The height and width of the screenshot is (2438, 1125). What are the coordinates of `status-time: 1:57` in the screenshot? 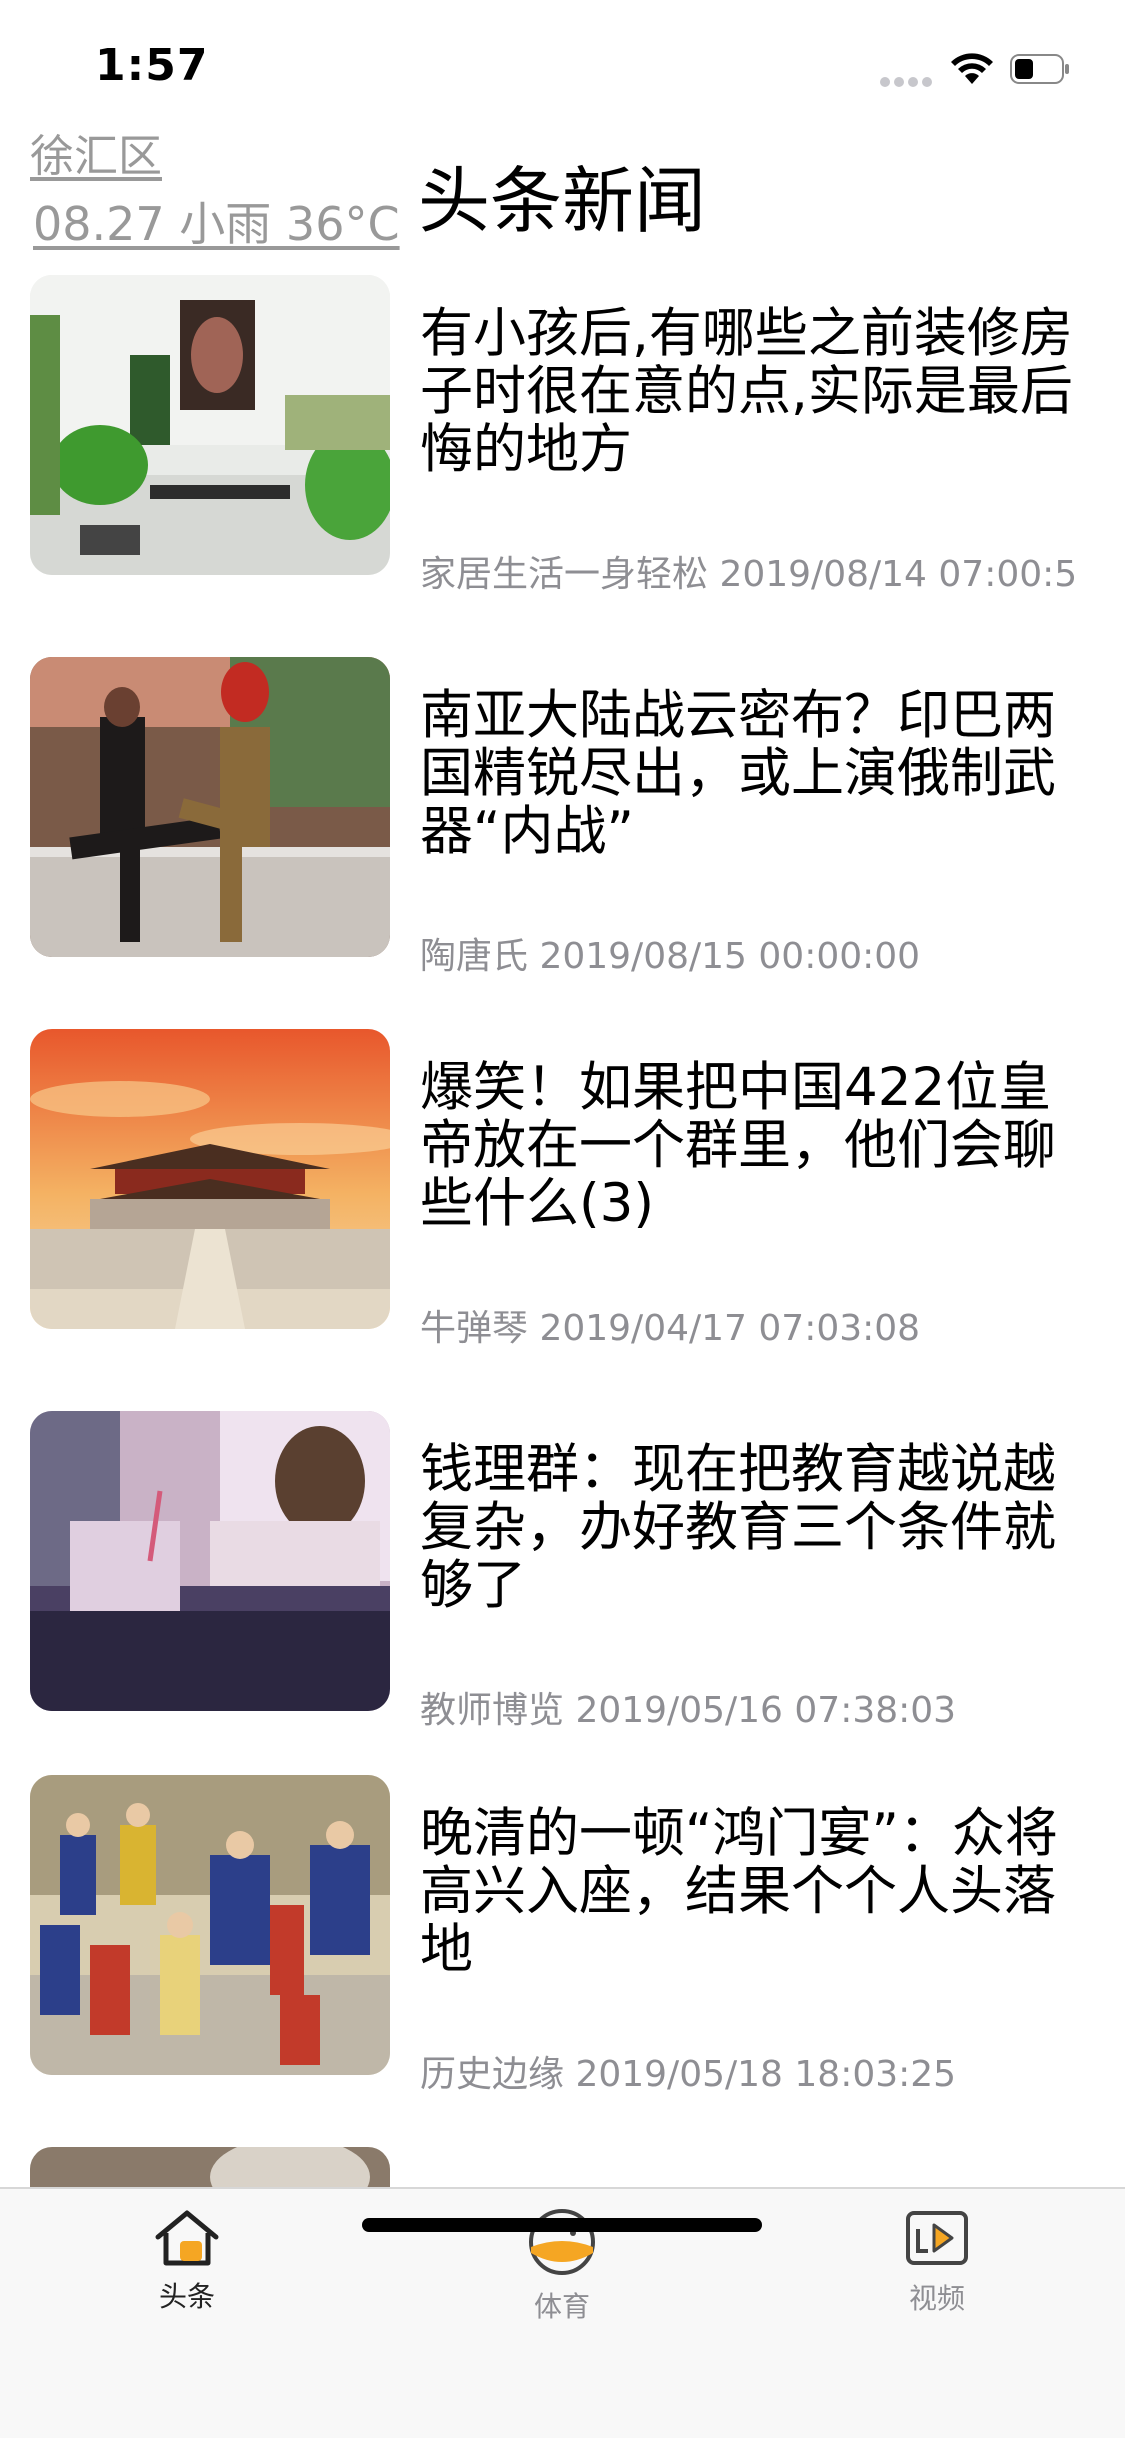 It's located at (152, 65).